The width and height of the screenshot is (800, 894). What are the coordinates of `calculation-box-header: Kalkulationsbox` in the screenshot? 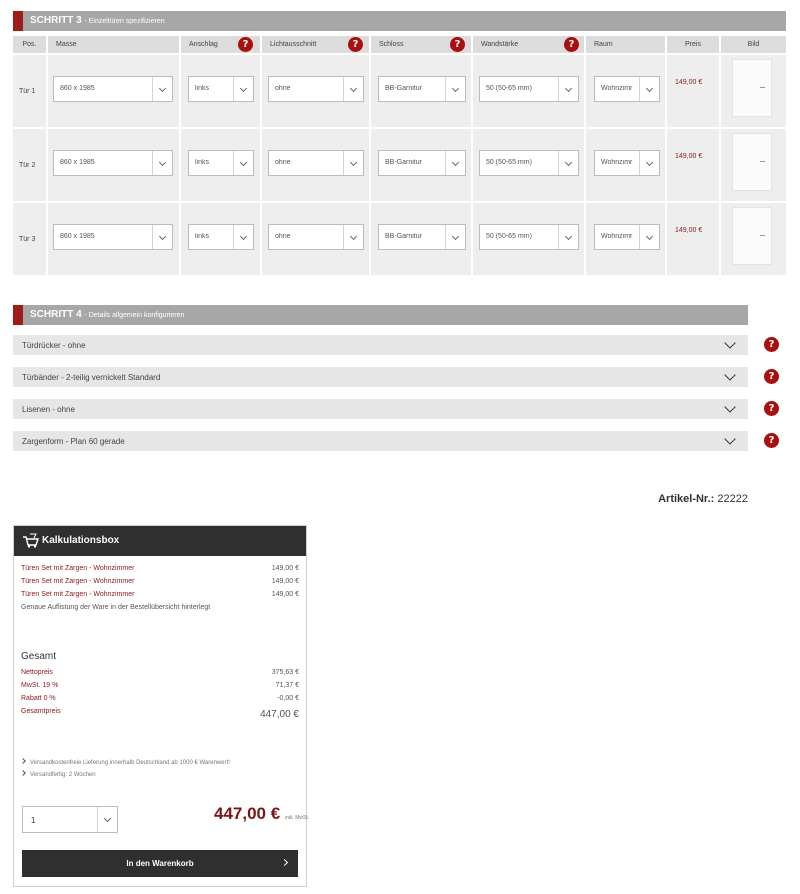 It's located at (160, 541).